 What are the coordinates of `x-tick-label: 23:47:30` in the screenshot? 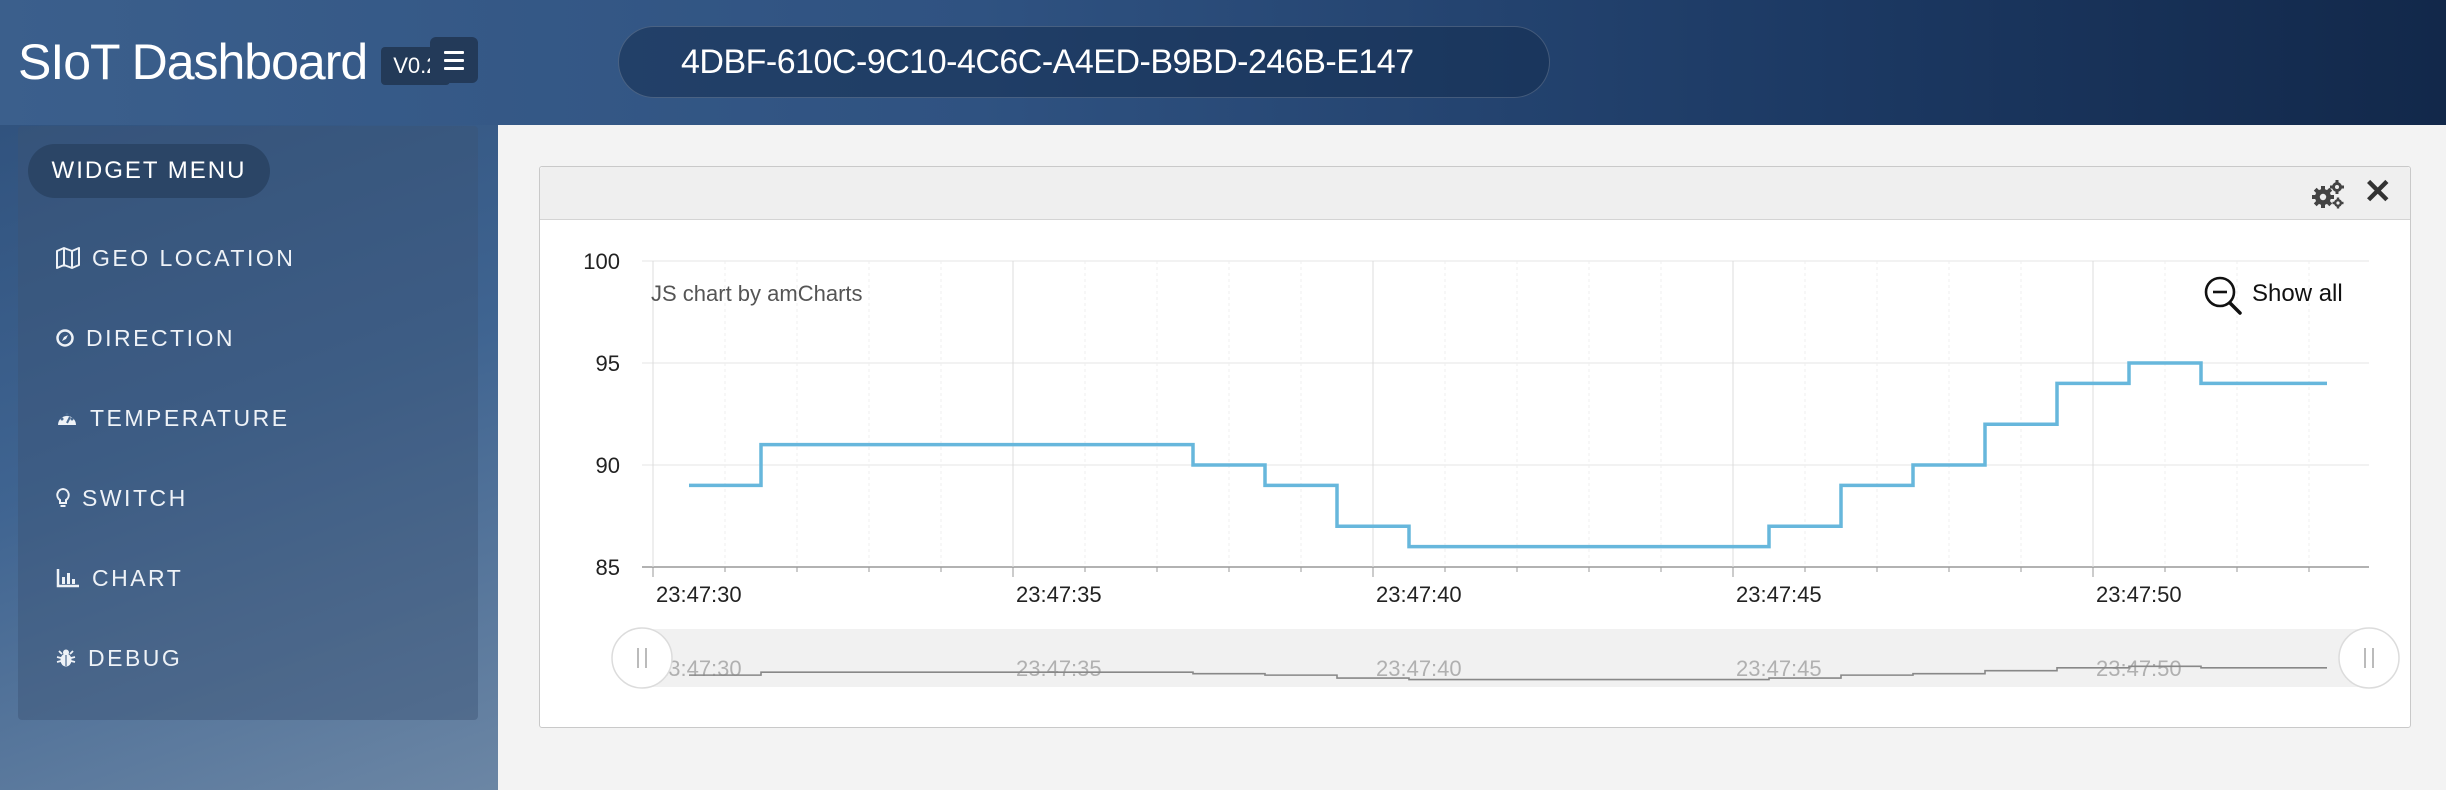 It's located at (699, 594).